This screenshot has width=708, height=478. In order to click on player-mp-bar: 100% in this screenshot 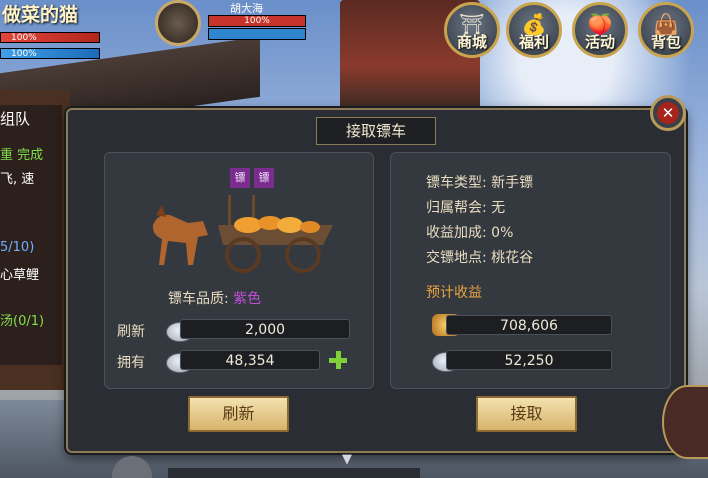, I will do `click(50, 53)`.